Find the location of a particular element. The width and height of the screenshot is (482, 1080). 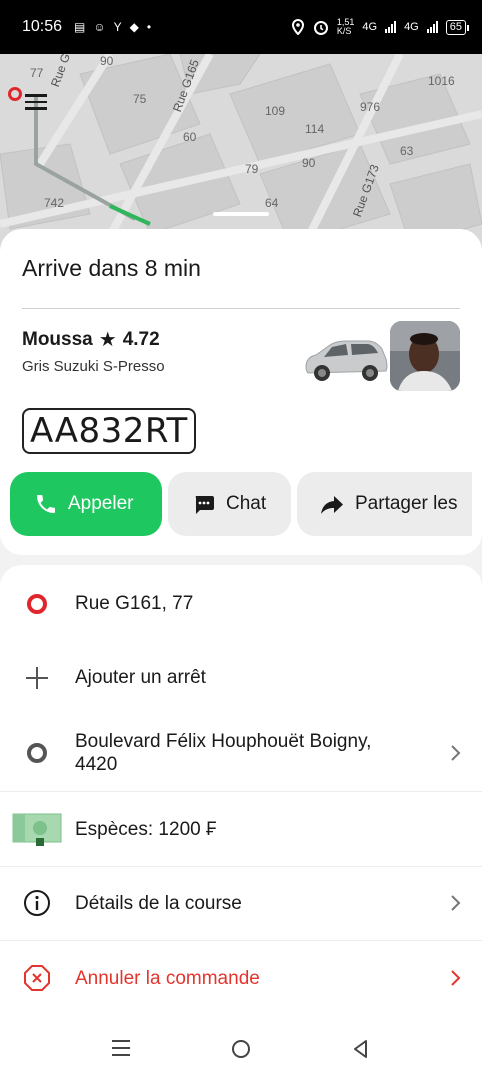

cash-icon is located at coordinates (37, 829).